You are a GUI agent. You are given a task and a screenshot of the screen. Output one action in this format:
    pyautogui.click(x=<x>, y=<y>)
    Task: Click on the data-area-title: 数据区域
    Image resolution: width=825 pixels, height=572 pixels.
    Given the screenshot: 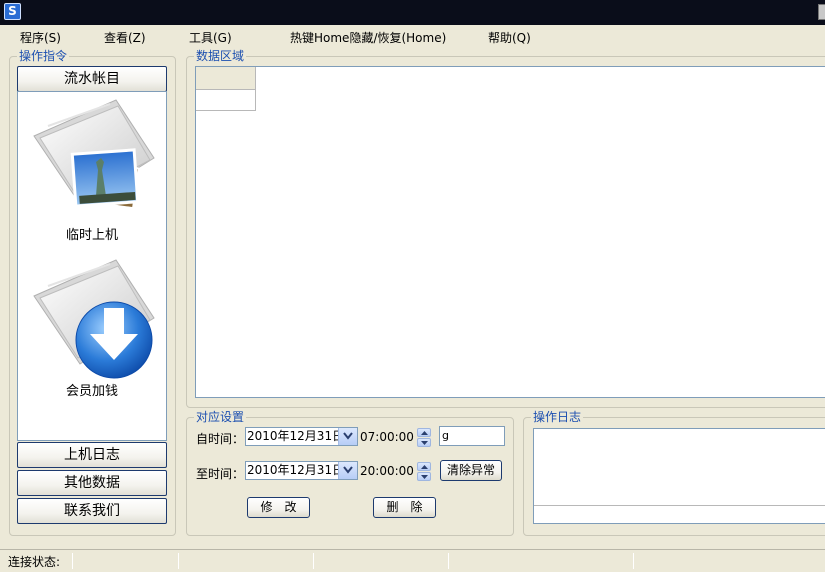 What is the action you would take?
    pyautogui.click(x=220, y=56)
    